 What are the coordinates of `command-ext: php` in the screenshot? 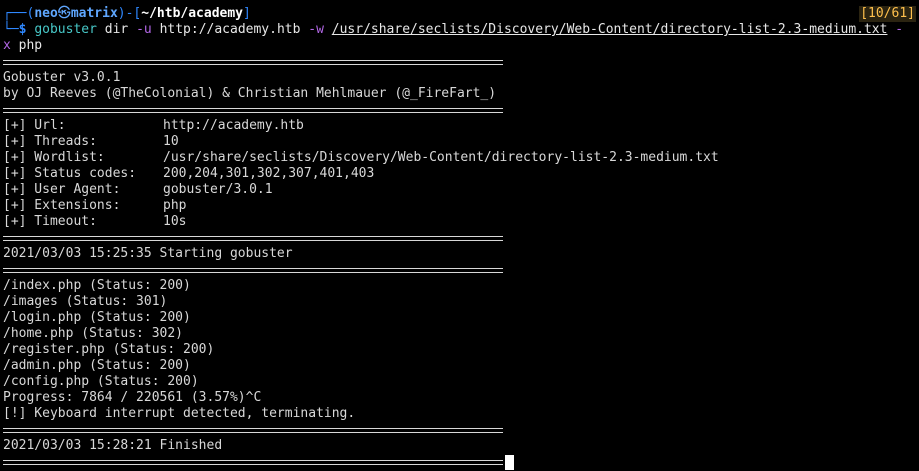 It's located at (30, 45).